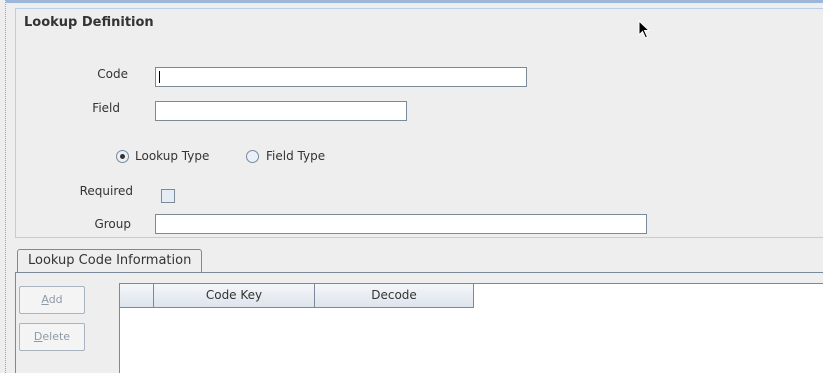 The width and height of the screenshot is (823, 373). What do you see at coordinates (411, 1) in the screenshot?
I see `window-top-border` at bounding box center [411, 1].